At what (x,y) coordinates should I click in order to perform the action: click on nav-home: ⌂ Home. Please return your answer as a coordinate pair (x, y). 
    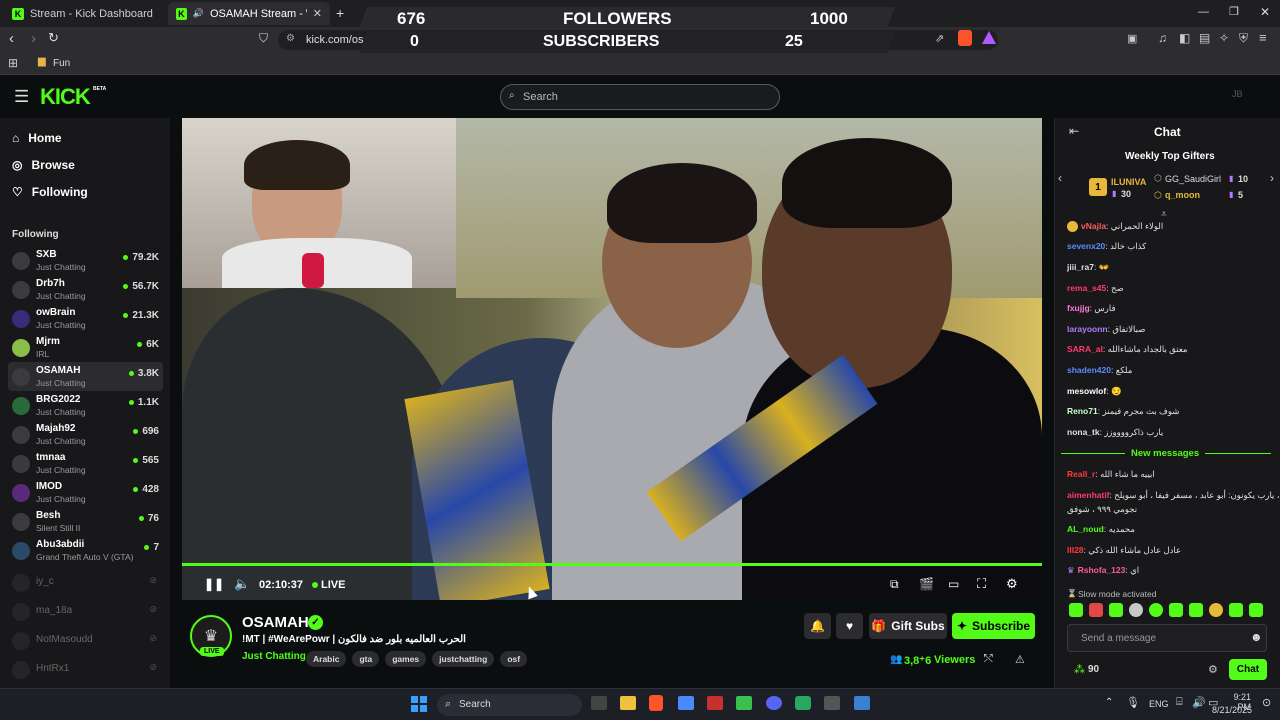
    Looking at the image, I should click on (37, 138).